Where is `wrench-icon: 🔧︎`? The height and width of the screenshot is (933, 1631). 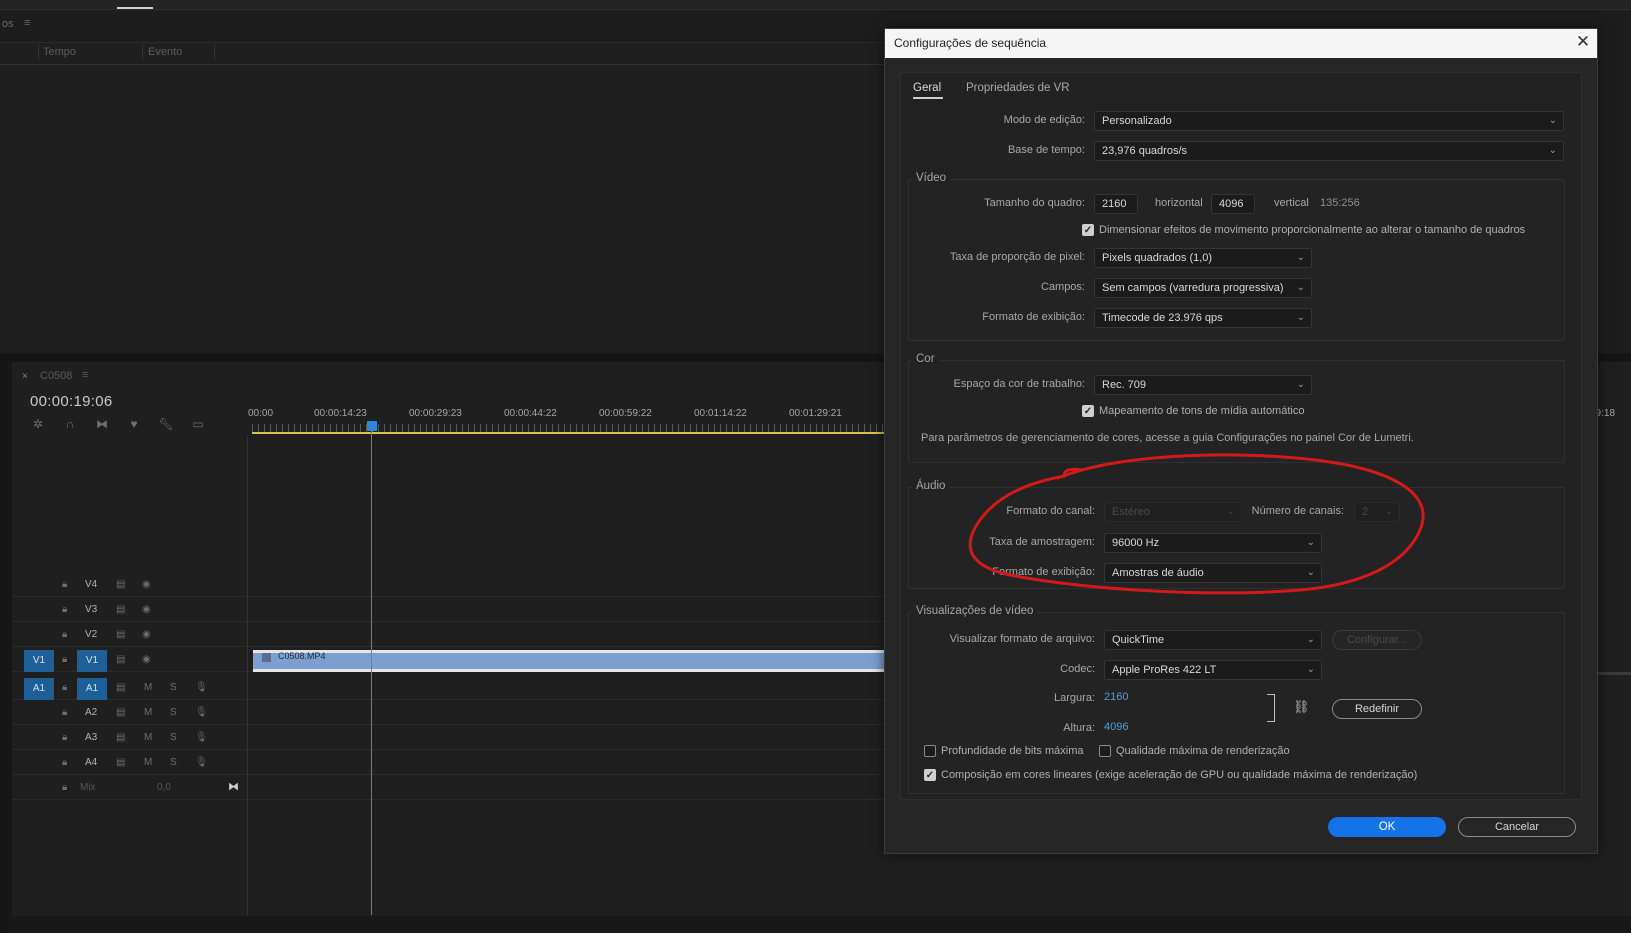 wrench-icon: 🔧︎ is located at coordinates (166, 424).